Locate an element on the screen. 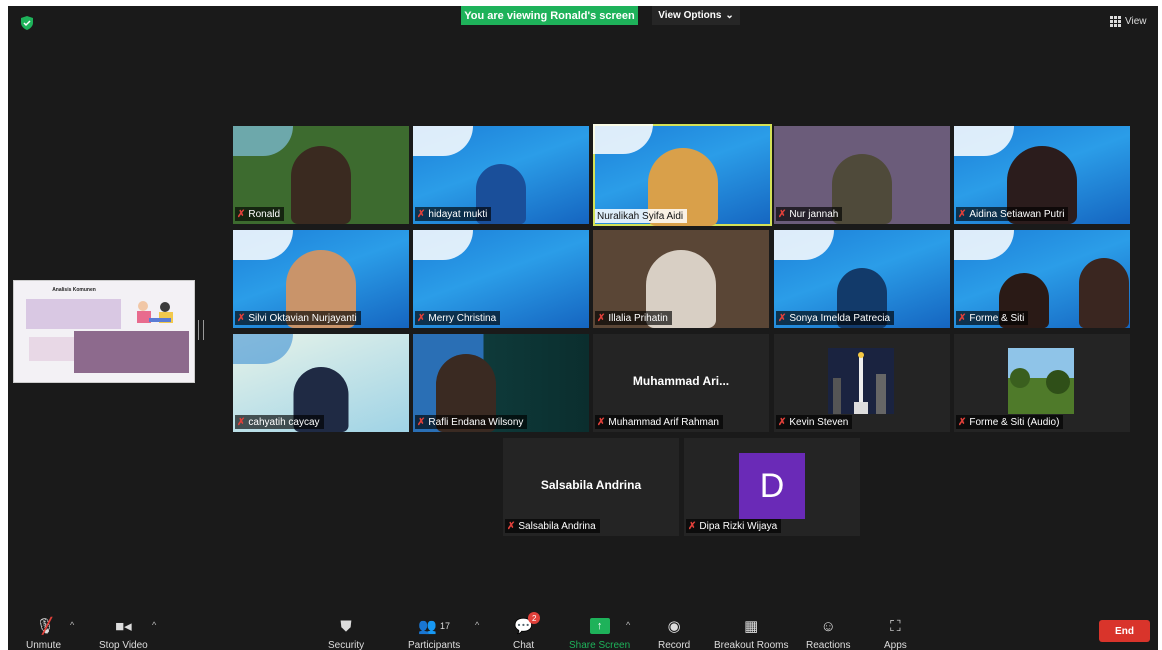 The height and width of the screenshot is (650, 1162). slide-illustration is located at coordinates (155, 312).